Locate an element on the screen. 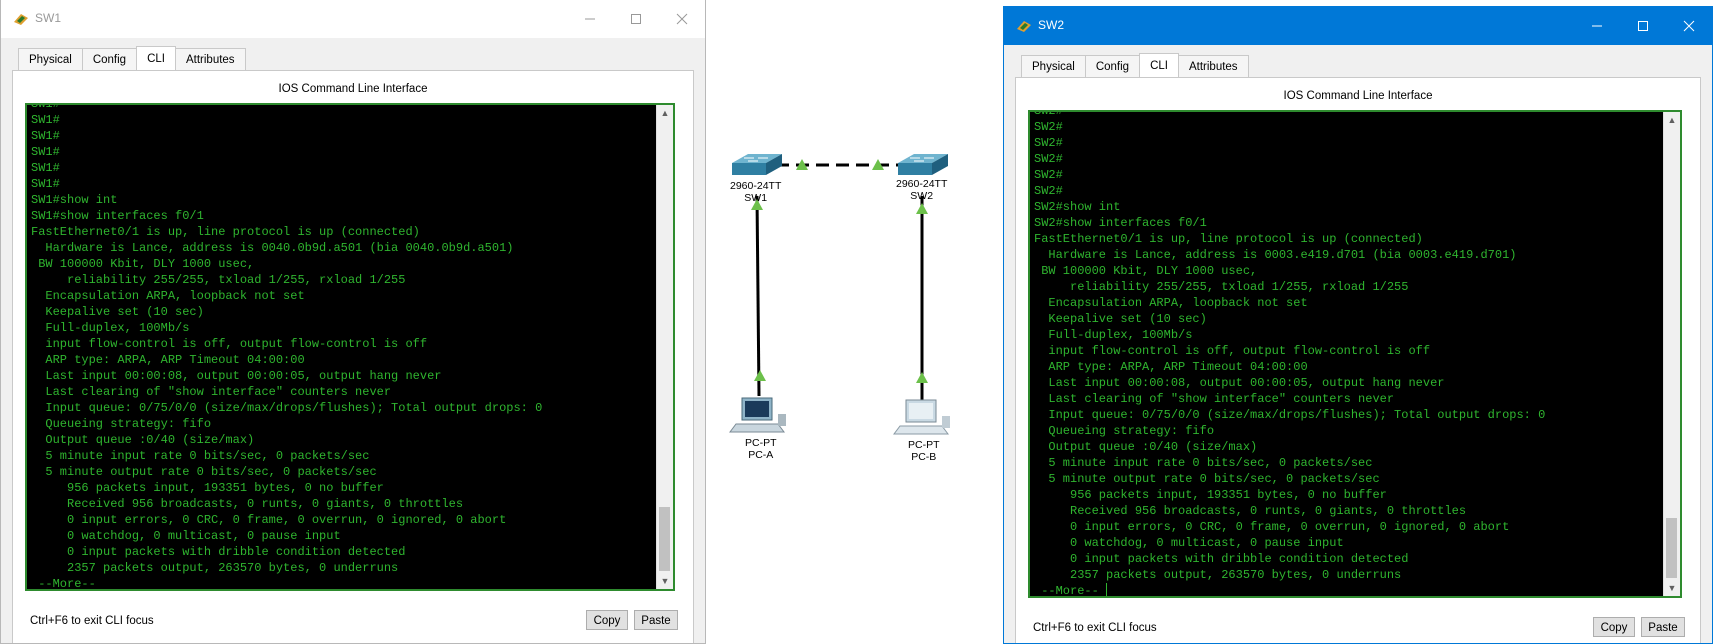  pcb-device-label: PC-PT PC-B is located at coordinates (924, 451).